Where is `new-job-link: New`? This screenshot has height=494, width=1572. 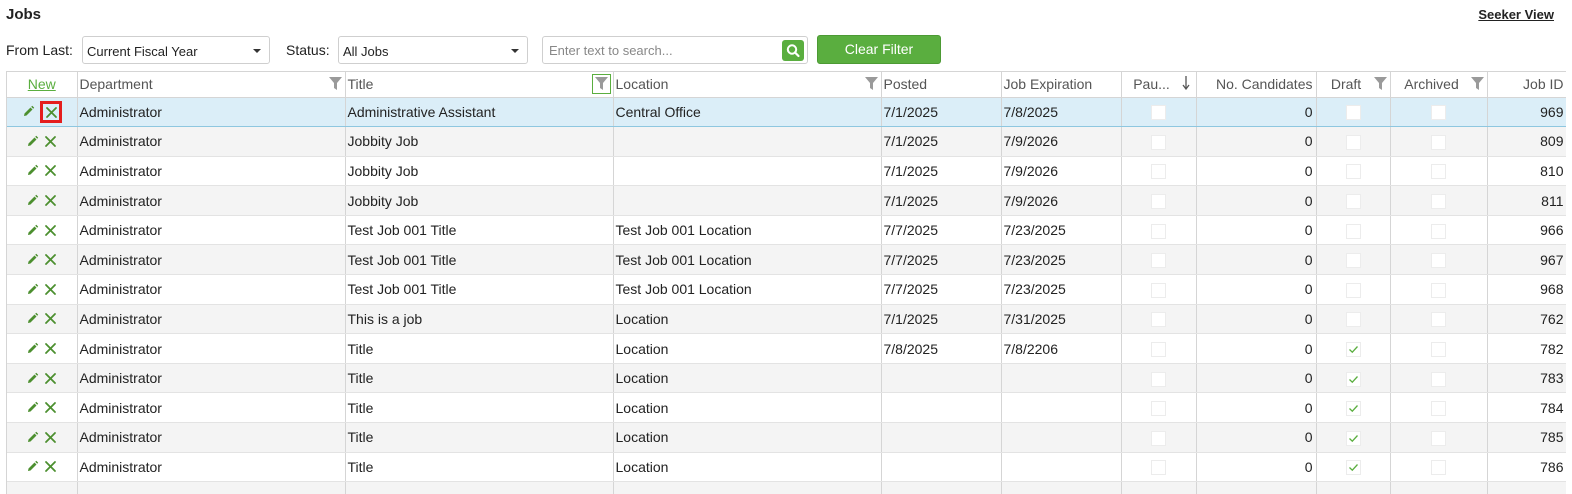 new-job-link: New is located at coordinates (42, 84).